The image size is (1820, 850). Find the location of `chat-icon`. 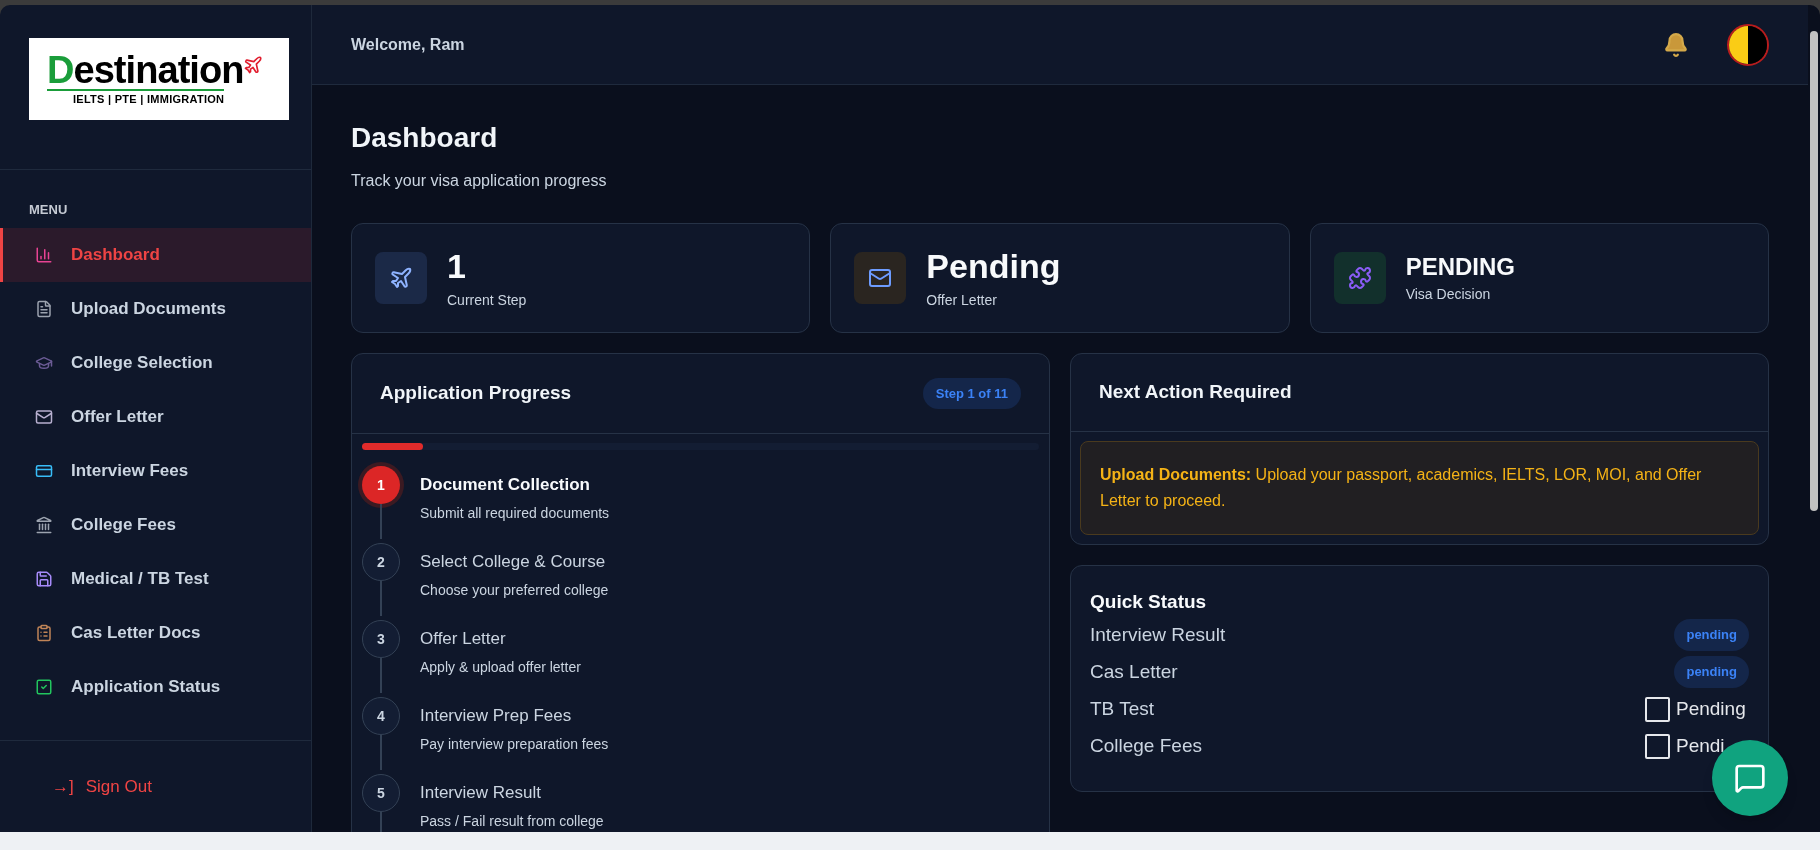

chat-icon is located at coordinates (1750, 778).